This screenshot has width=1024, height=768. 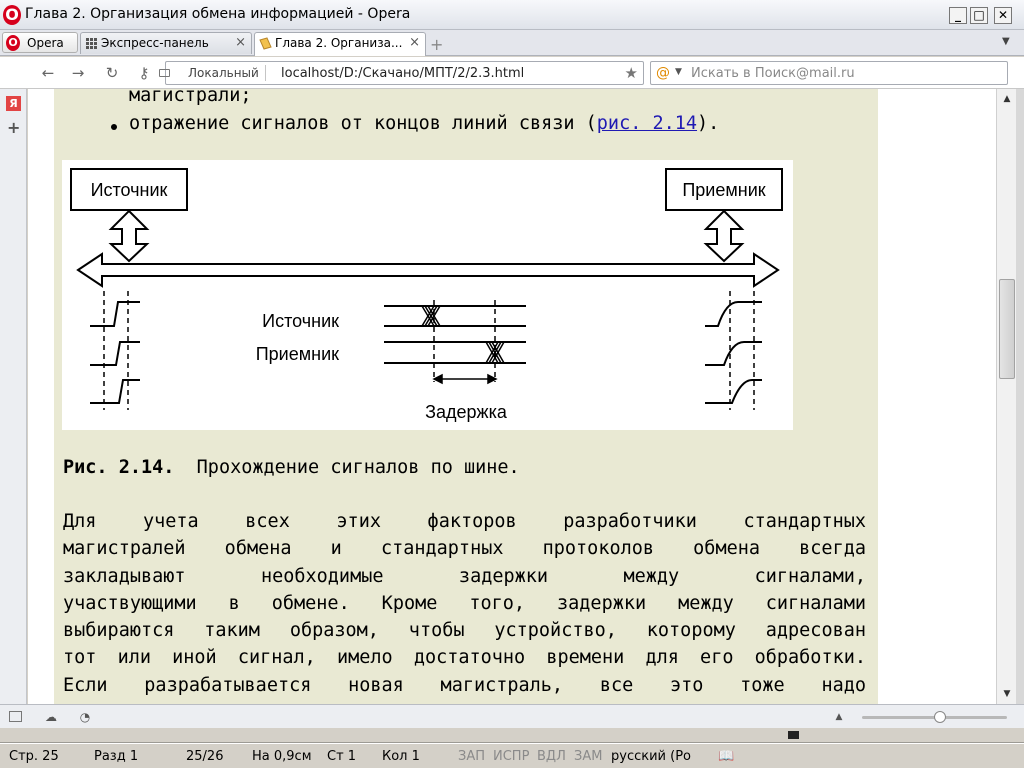 I want to click on local-badge-label: Локальный, so click(x=223, y=73).